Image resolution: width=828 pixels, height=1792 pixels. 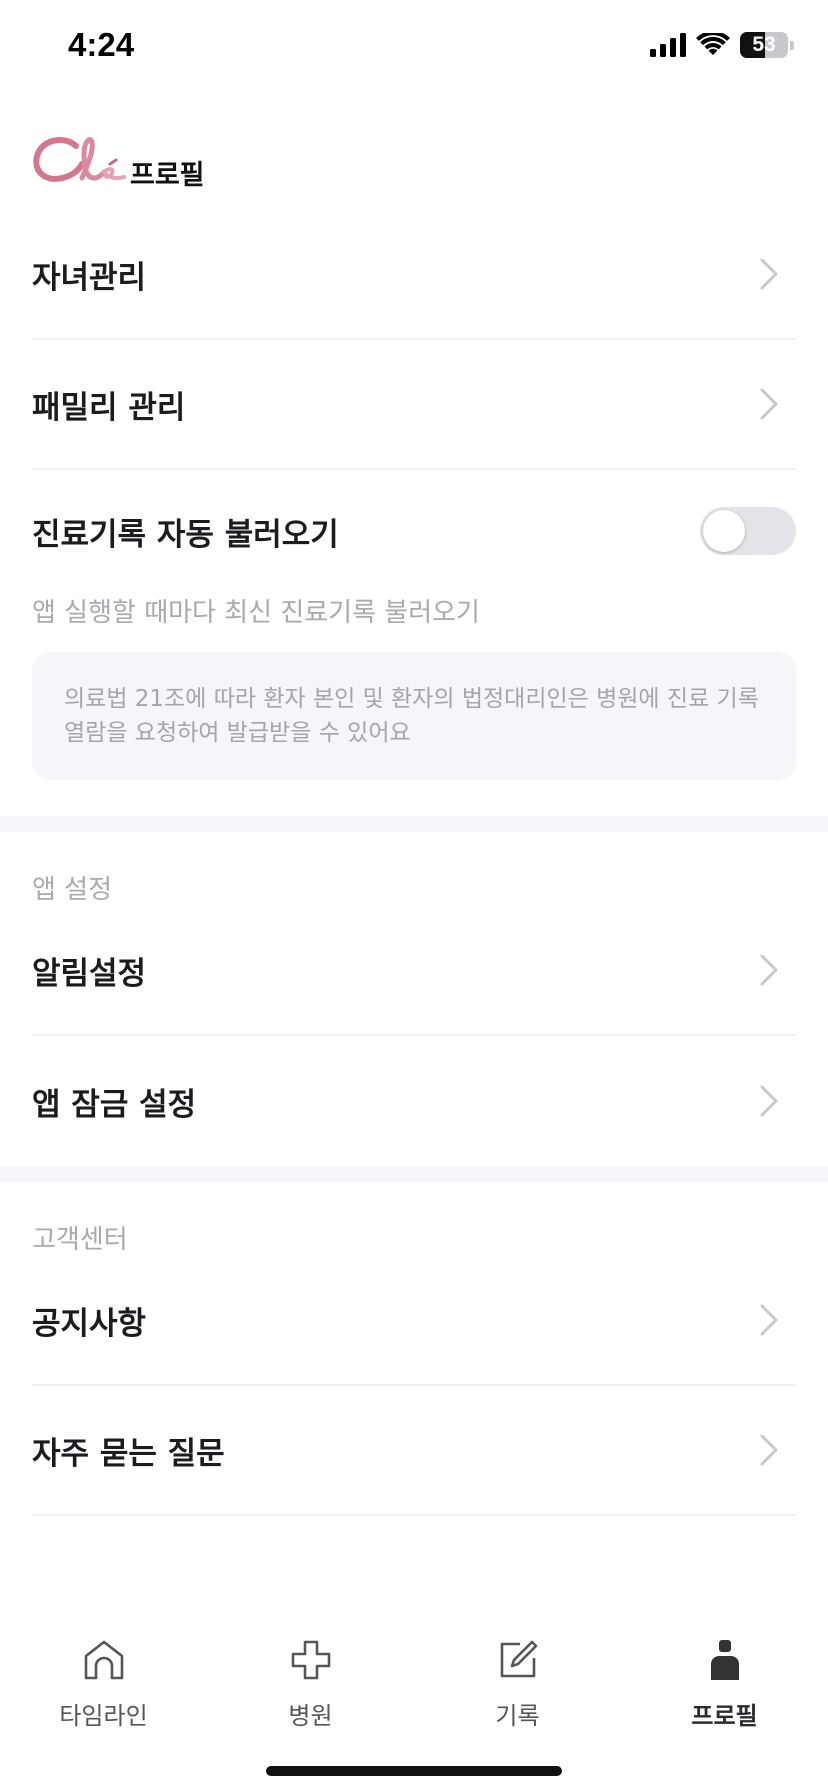 What do you see at coordinates (668, 45) in the screenshot?
I see `cellular-signal-icon` at bounding box center [668, 45].